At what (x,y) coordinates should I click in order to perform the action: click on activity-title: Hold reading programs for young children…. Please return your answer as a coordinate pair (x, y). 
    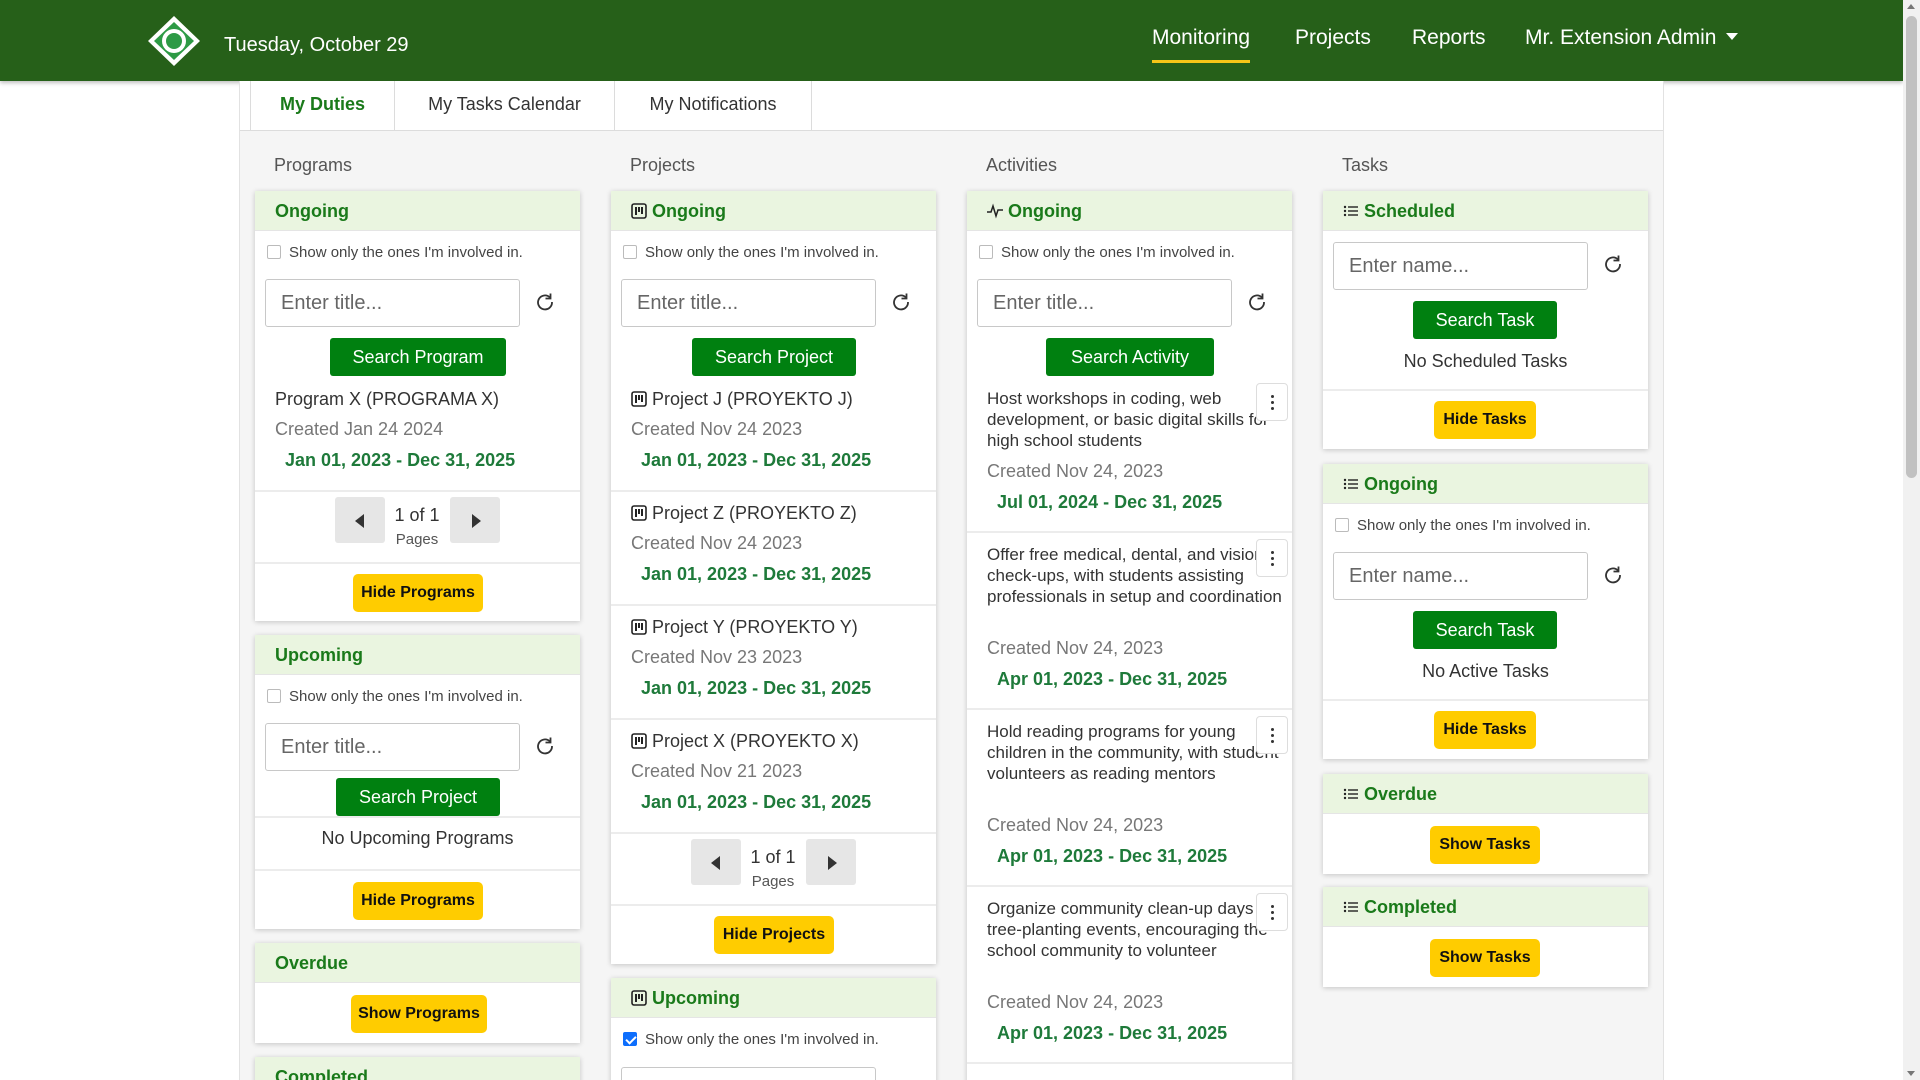
    Looking at the image, I should click on (1137, 752).